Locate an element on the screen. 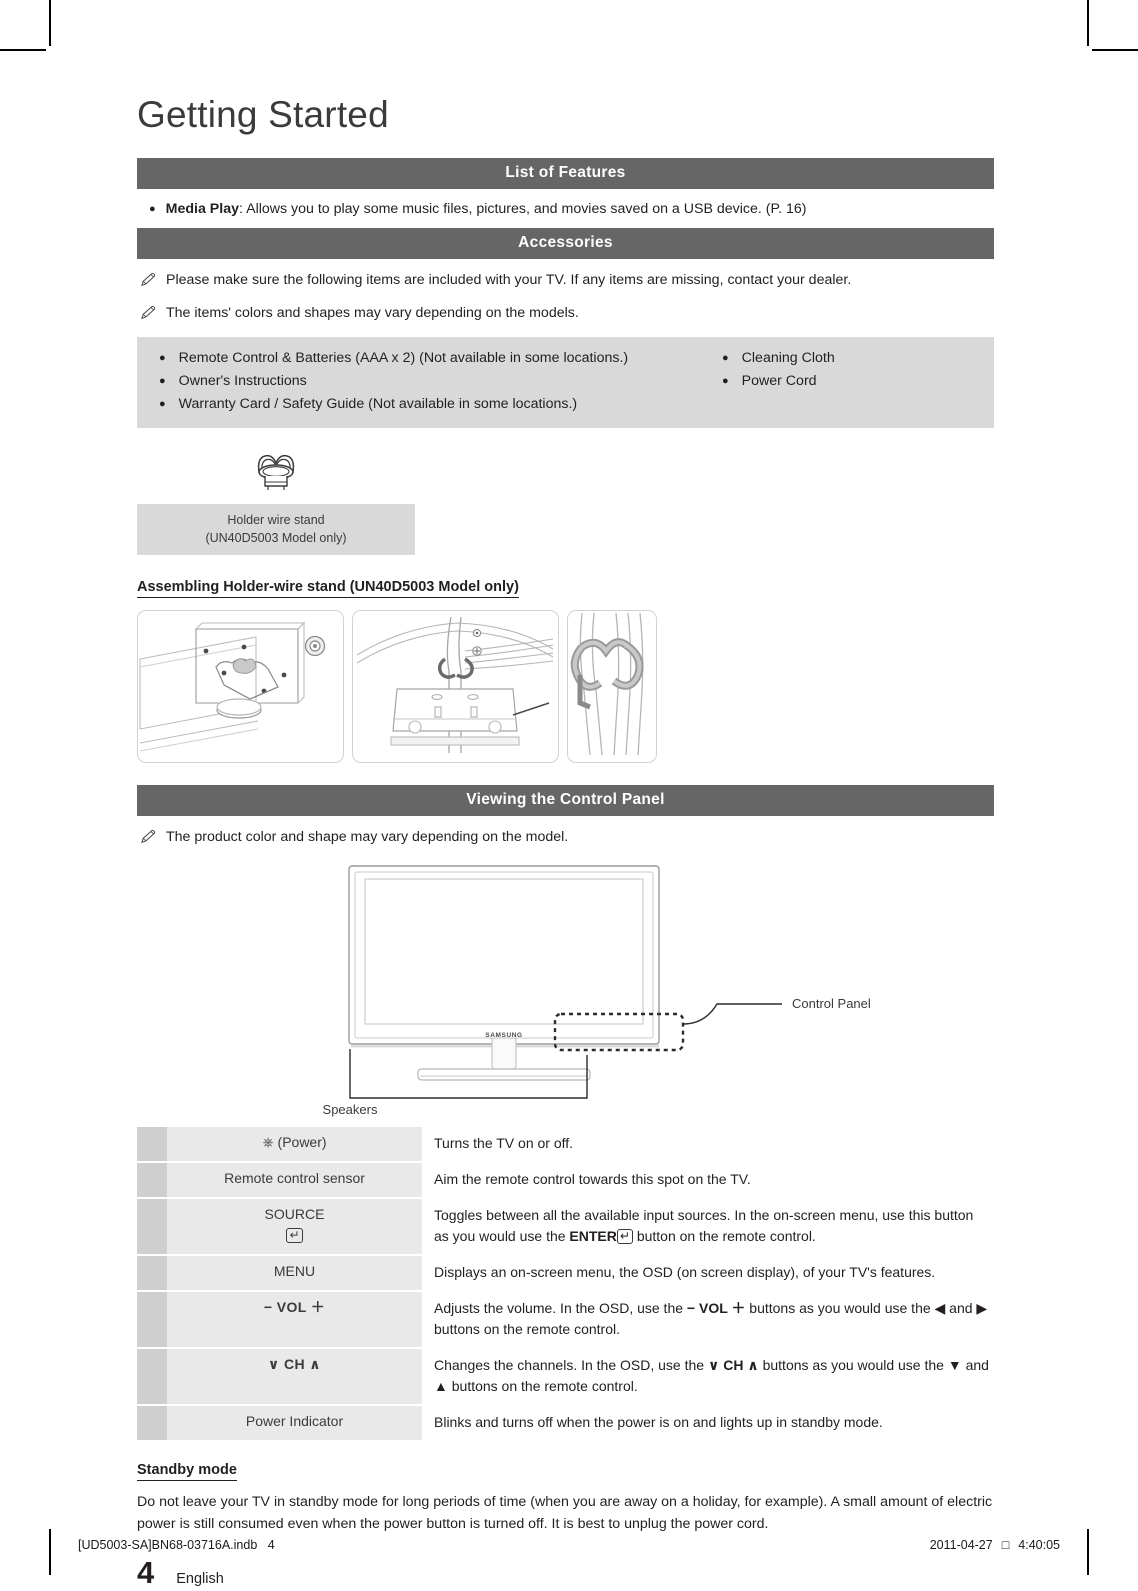 The width and height of the screenshot is (1138, 1591). section-bar-control-panel: Viewing the Control Panel is located at coordinates (565, 801).